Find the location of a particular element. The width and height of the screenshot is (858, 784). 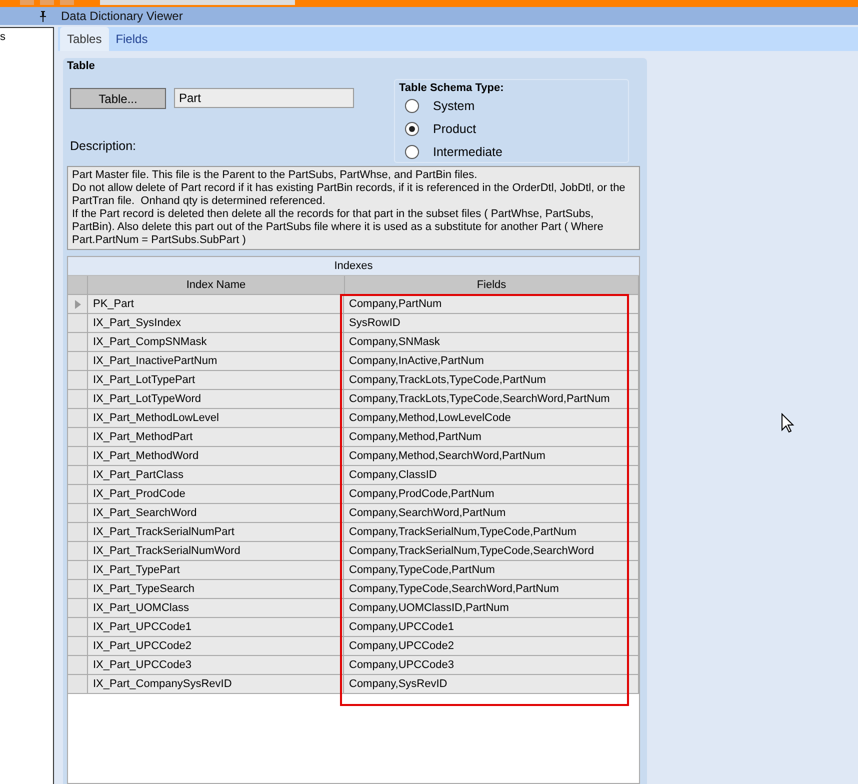

table-cell: SysRowID is located at coordinates (491, 323).